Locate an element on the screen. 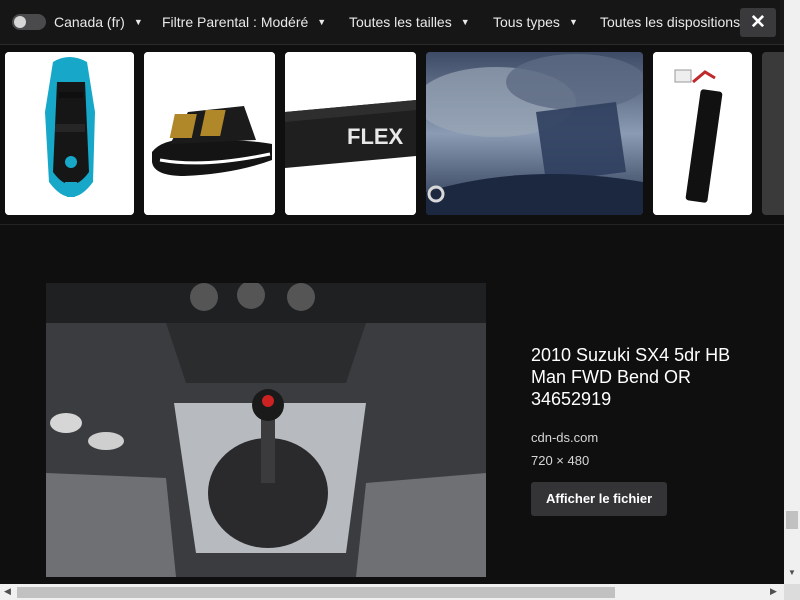 Image resolution: width=800 pixels, height=600 pixels. toggle-knob is located at coordinates (20, 22).